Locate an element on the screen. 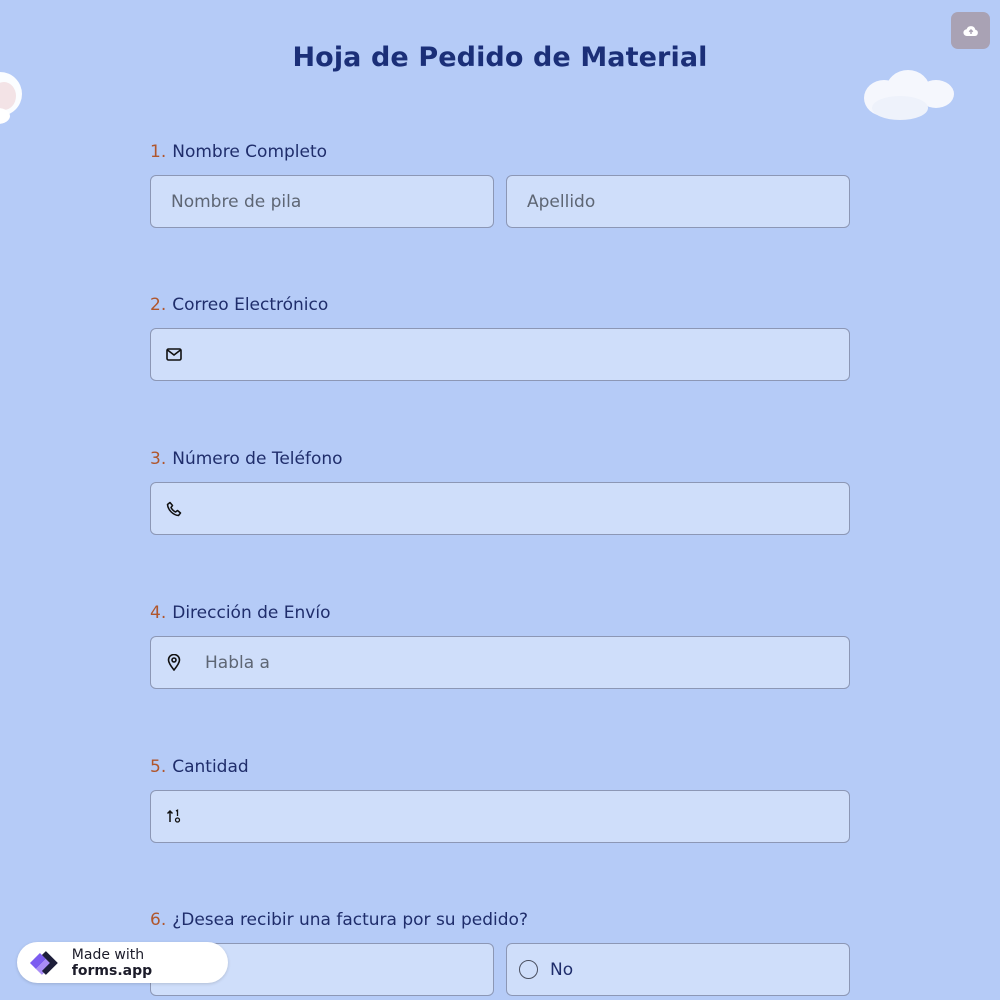  question-text: Nombre Completo is located at coordinates (250, 152).